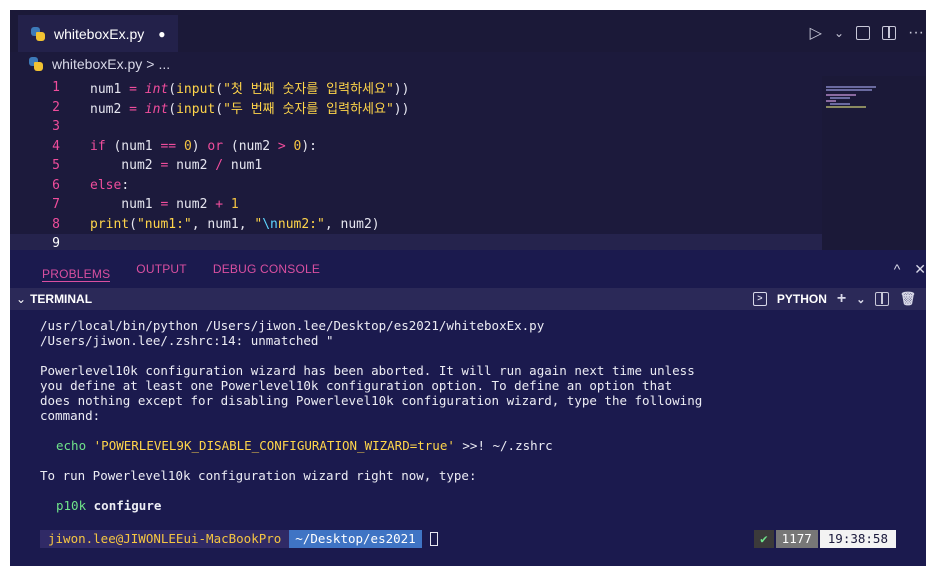 The image size is (936, 576). I want to click on terminal-line: /Users/jiwon.lee/.zshrc:14: unmatched ", so click(187, 340).